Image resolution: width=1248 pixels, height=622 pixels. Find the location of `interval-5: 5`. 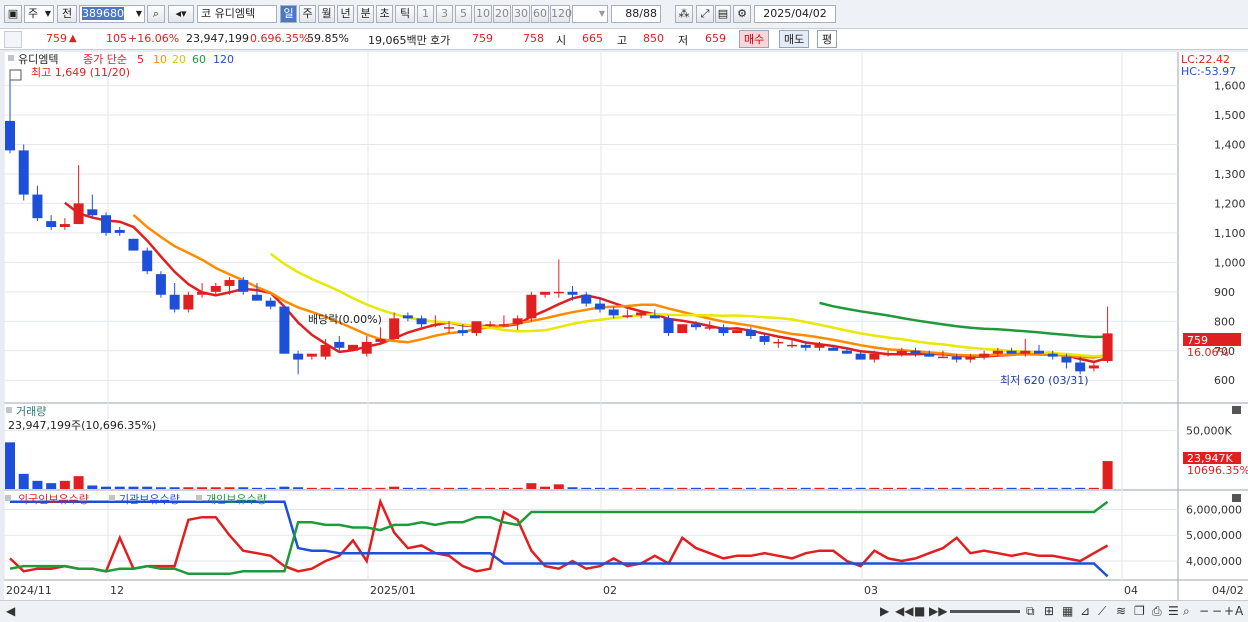

interval-5: 5 is located at coordinates (463, 14).